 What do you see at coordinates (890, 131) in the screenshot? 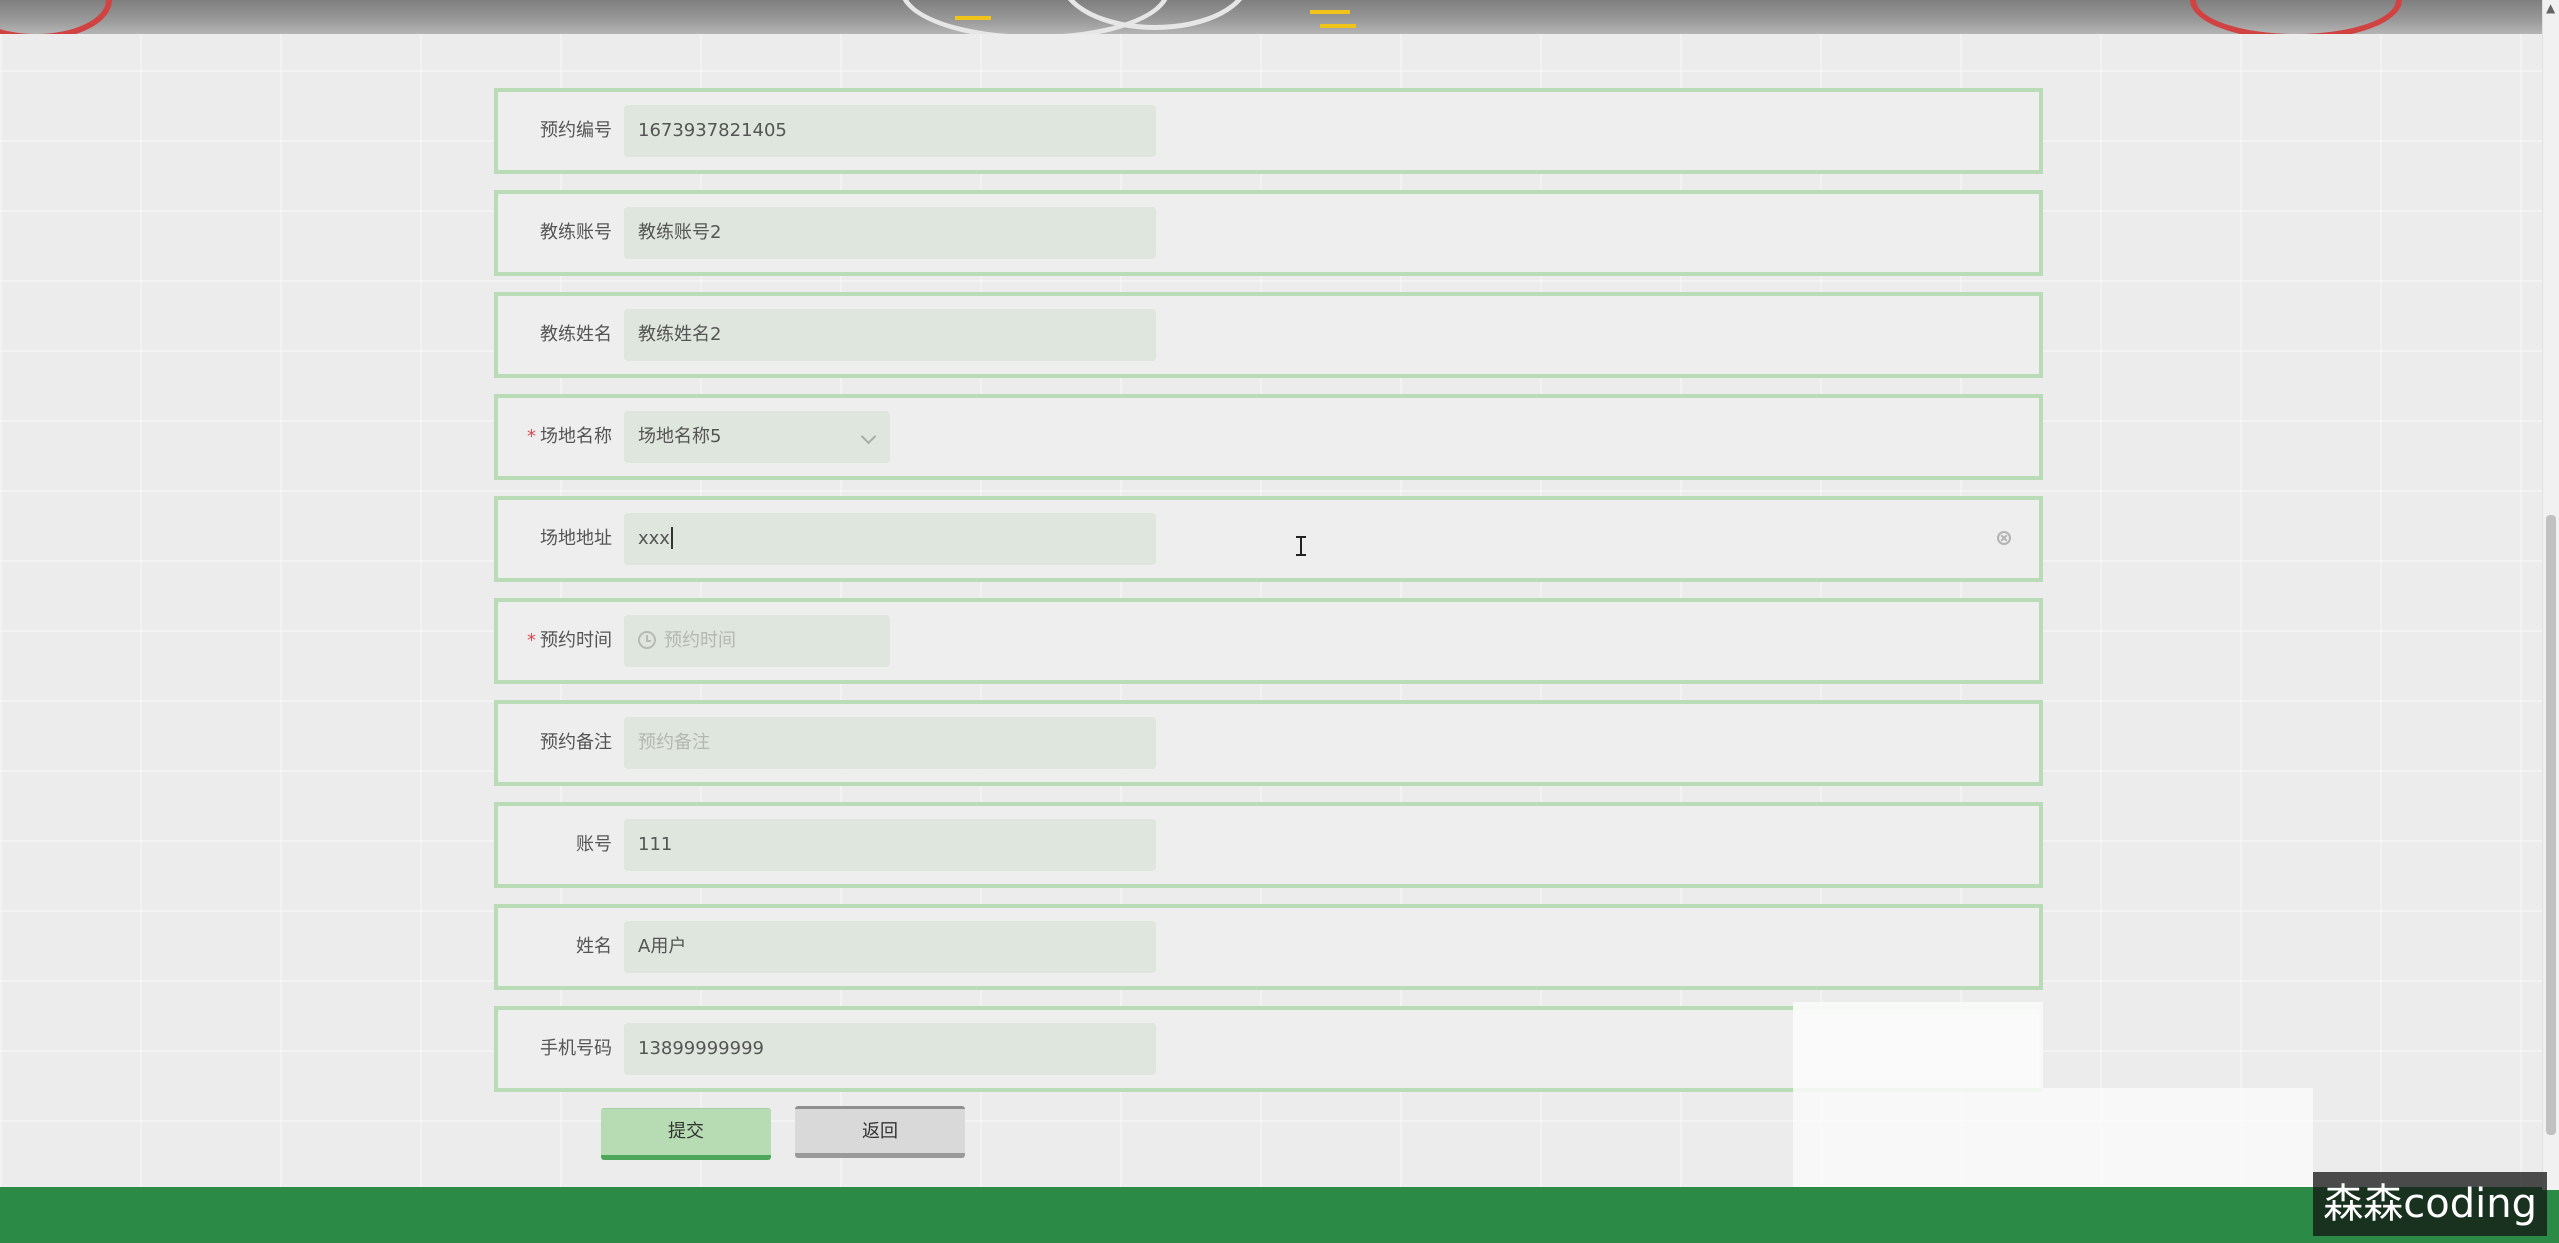
I see `booking-number-input: 1673937821405` at bounding box center [890, 131].